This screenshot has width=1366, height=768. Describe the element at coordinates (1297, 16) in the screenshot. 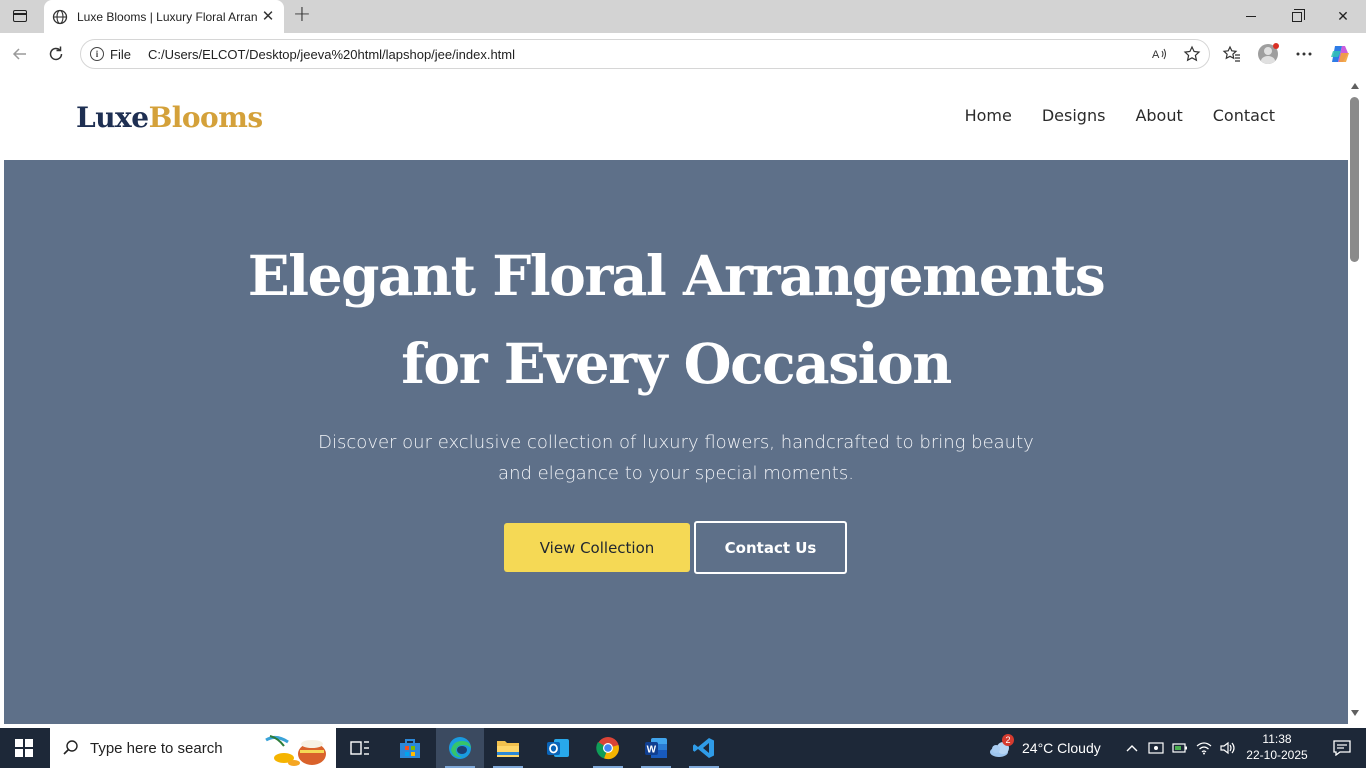

I see `restore-button` at that location.